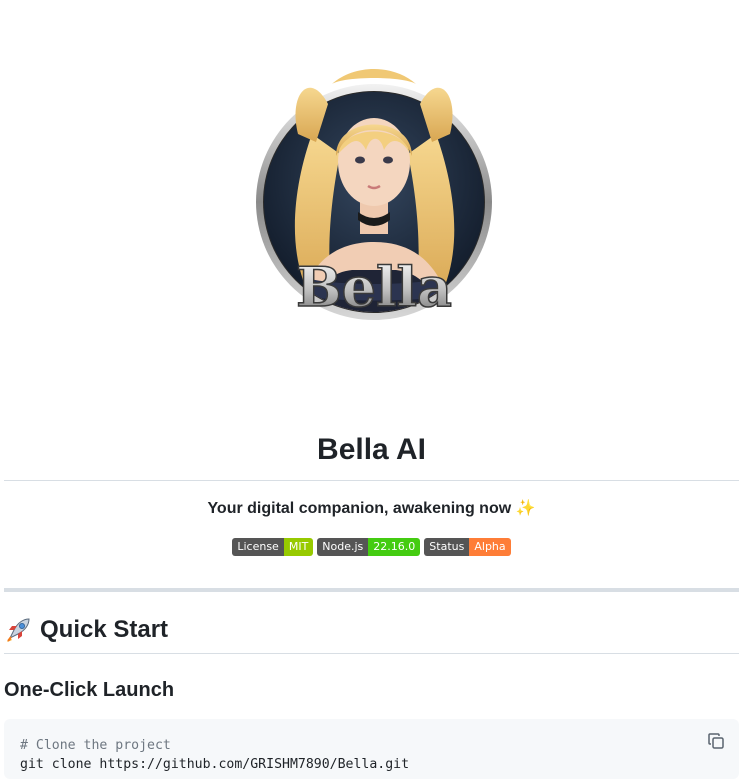  I want to click on bella-avatar-image: Bella, so click(374, 195).